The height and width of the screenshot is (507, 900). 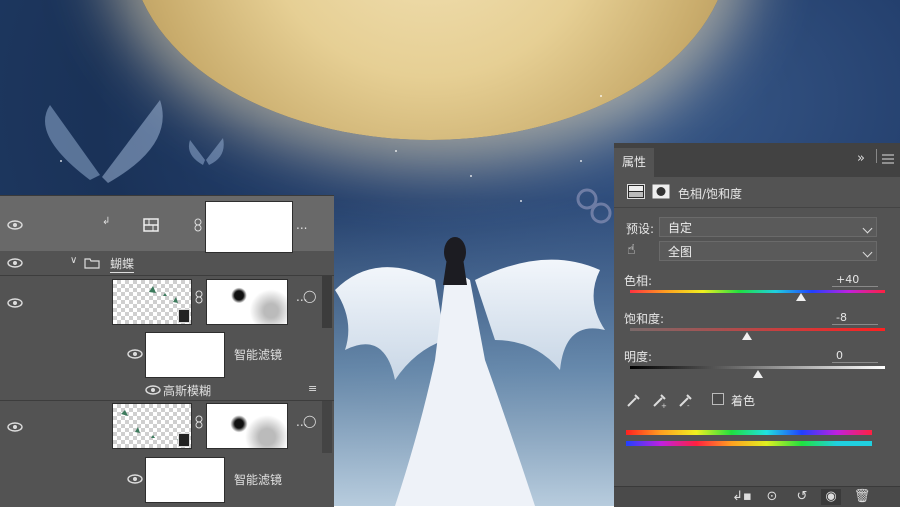 What do you see at coordinates (638, 357) in the screenshot?
I see `lightness-label: 明度:` at bounding box center [638, 357].